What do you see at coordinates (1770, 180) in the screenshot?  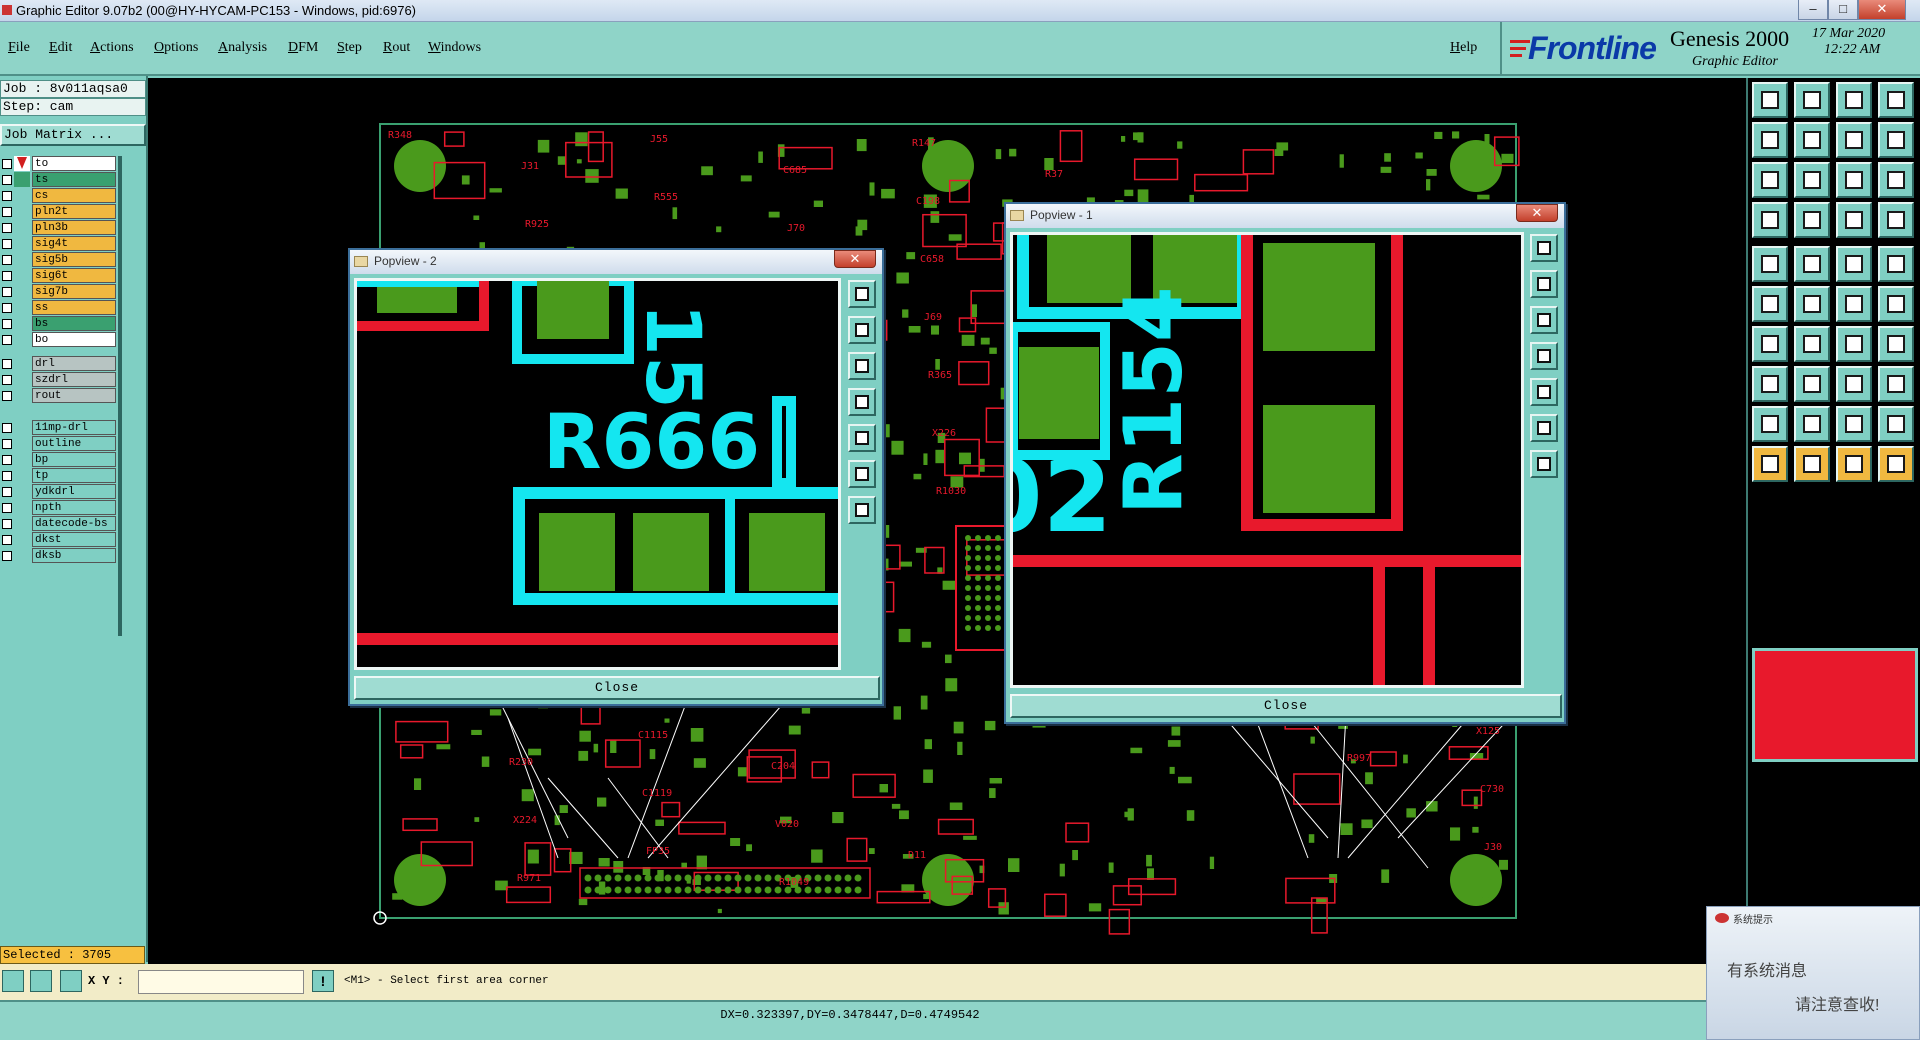 I see `fit-screen-icon` at bounding box center [1770, 180].